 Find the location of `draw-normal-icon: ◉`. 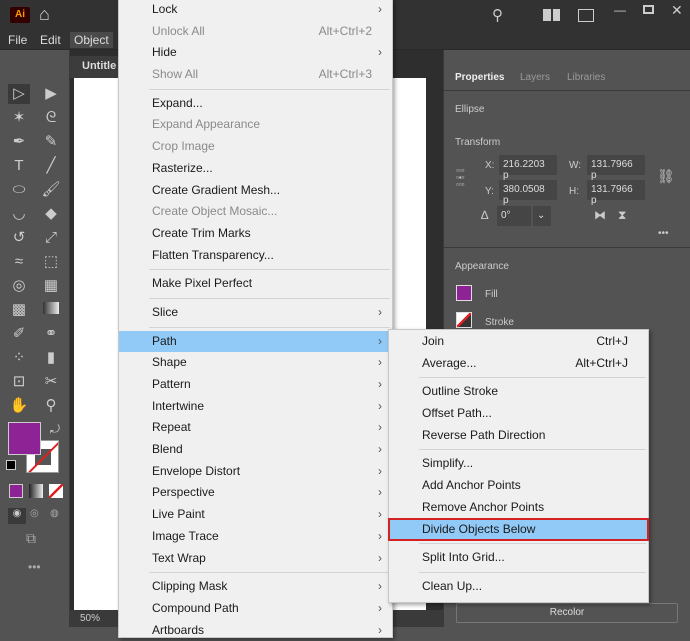

draw-normal-icon: ◉ is located at coordinates (17, 516).